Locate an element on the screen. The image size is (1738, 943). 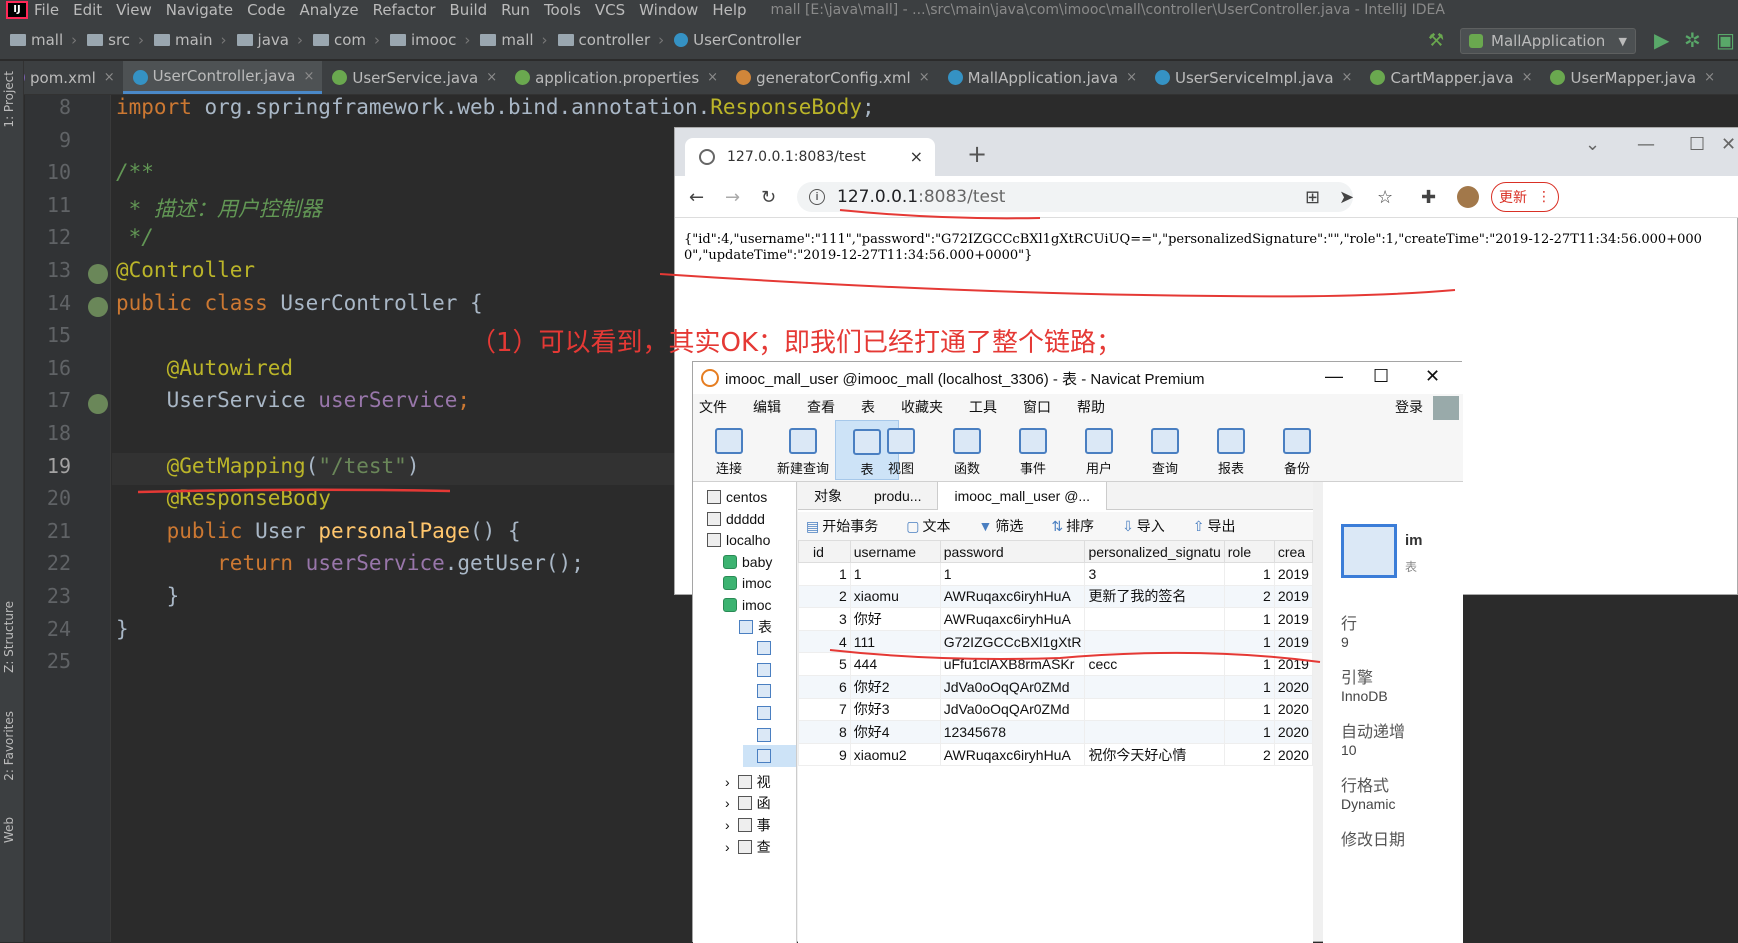
update-button: 更新 ⋮ is located at coordinates (1525, 197).